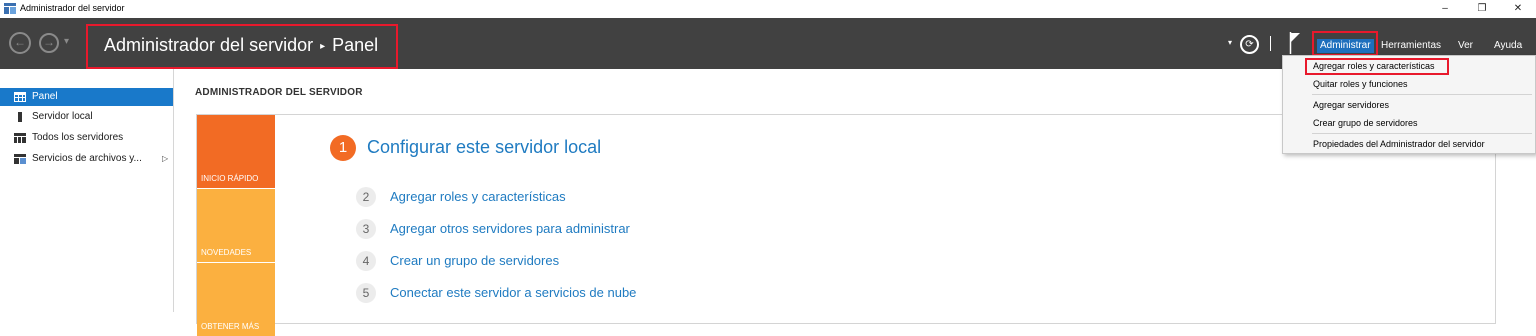 Image resolution: width=1536 pixels, height=336 pixels. Describe the element at coordinates (236, 151) in the screenshot. I see `tile-inicio-rapido: INICIO RÁPIDO` at that location.